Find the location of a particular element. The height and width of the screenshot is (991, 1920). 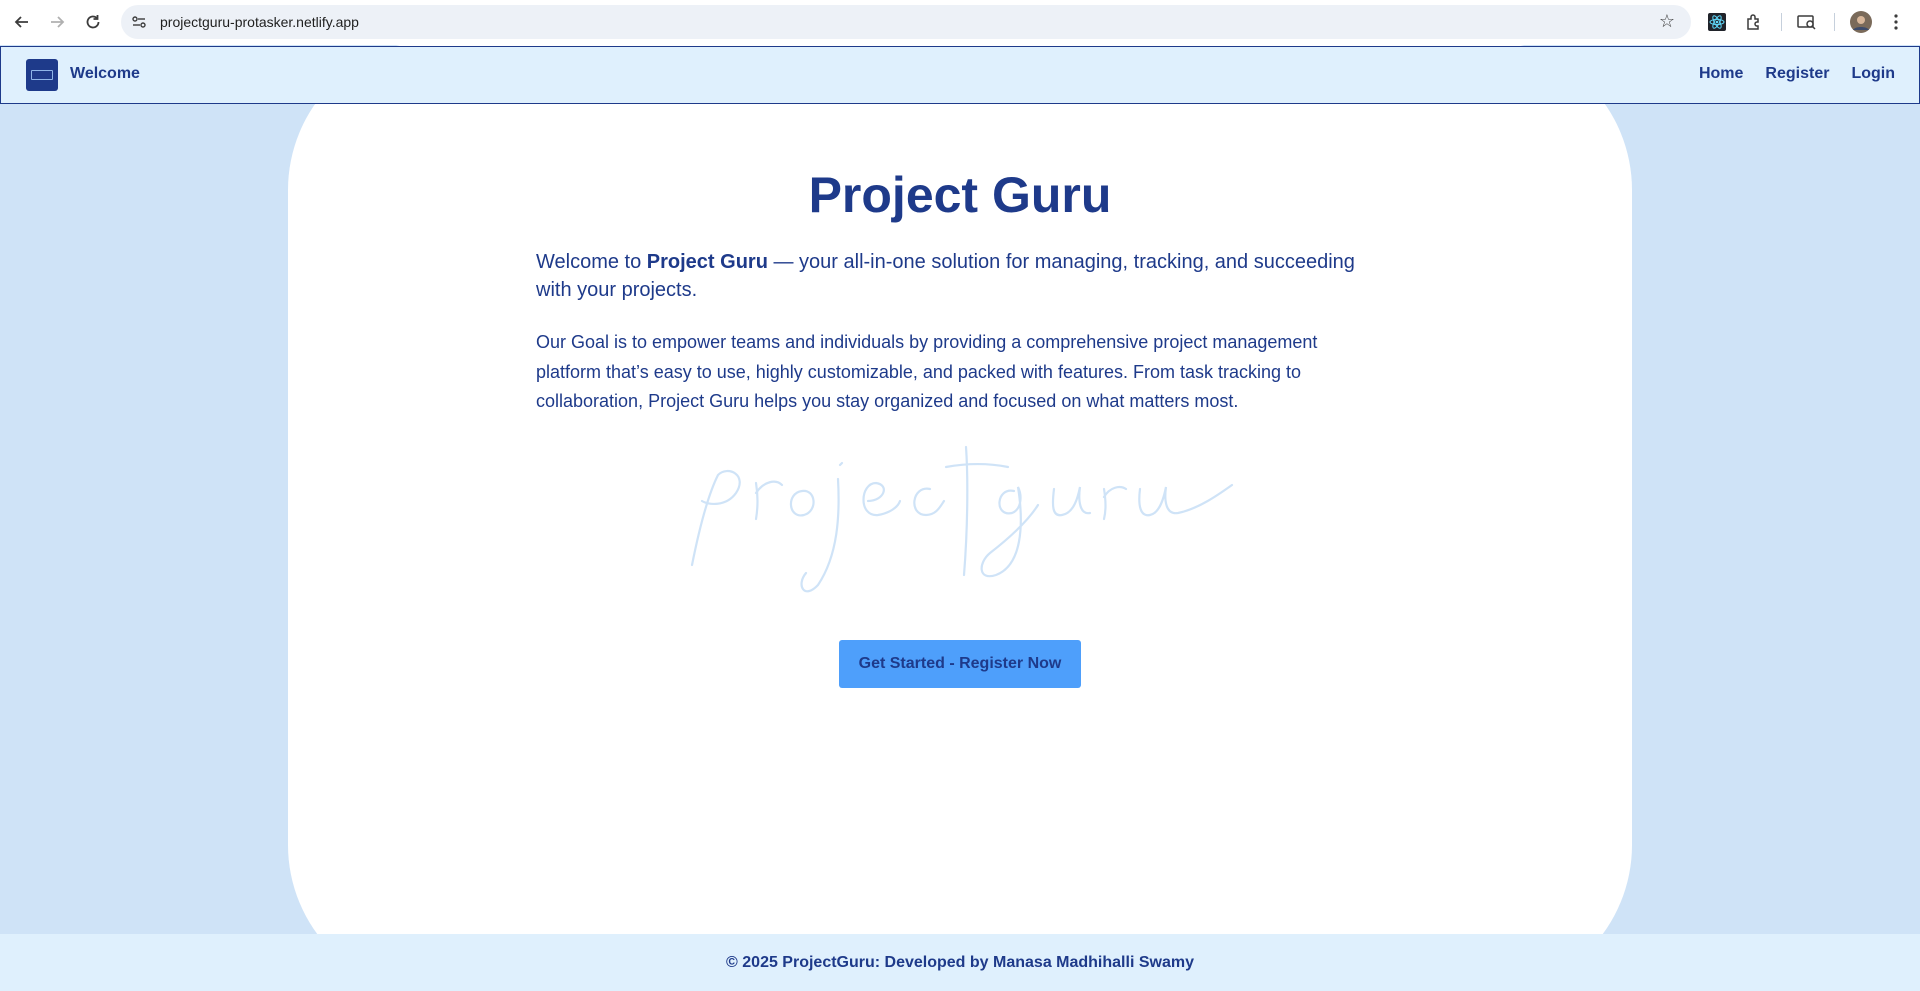

nav-login-link: Login is located at coordinates (1873, 74).